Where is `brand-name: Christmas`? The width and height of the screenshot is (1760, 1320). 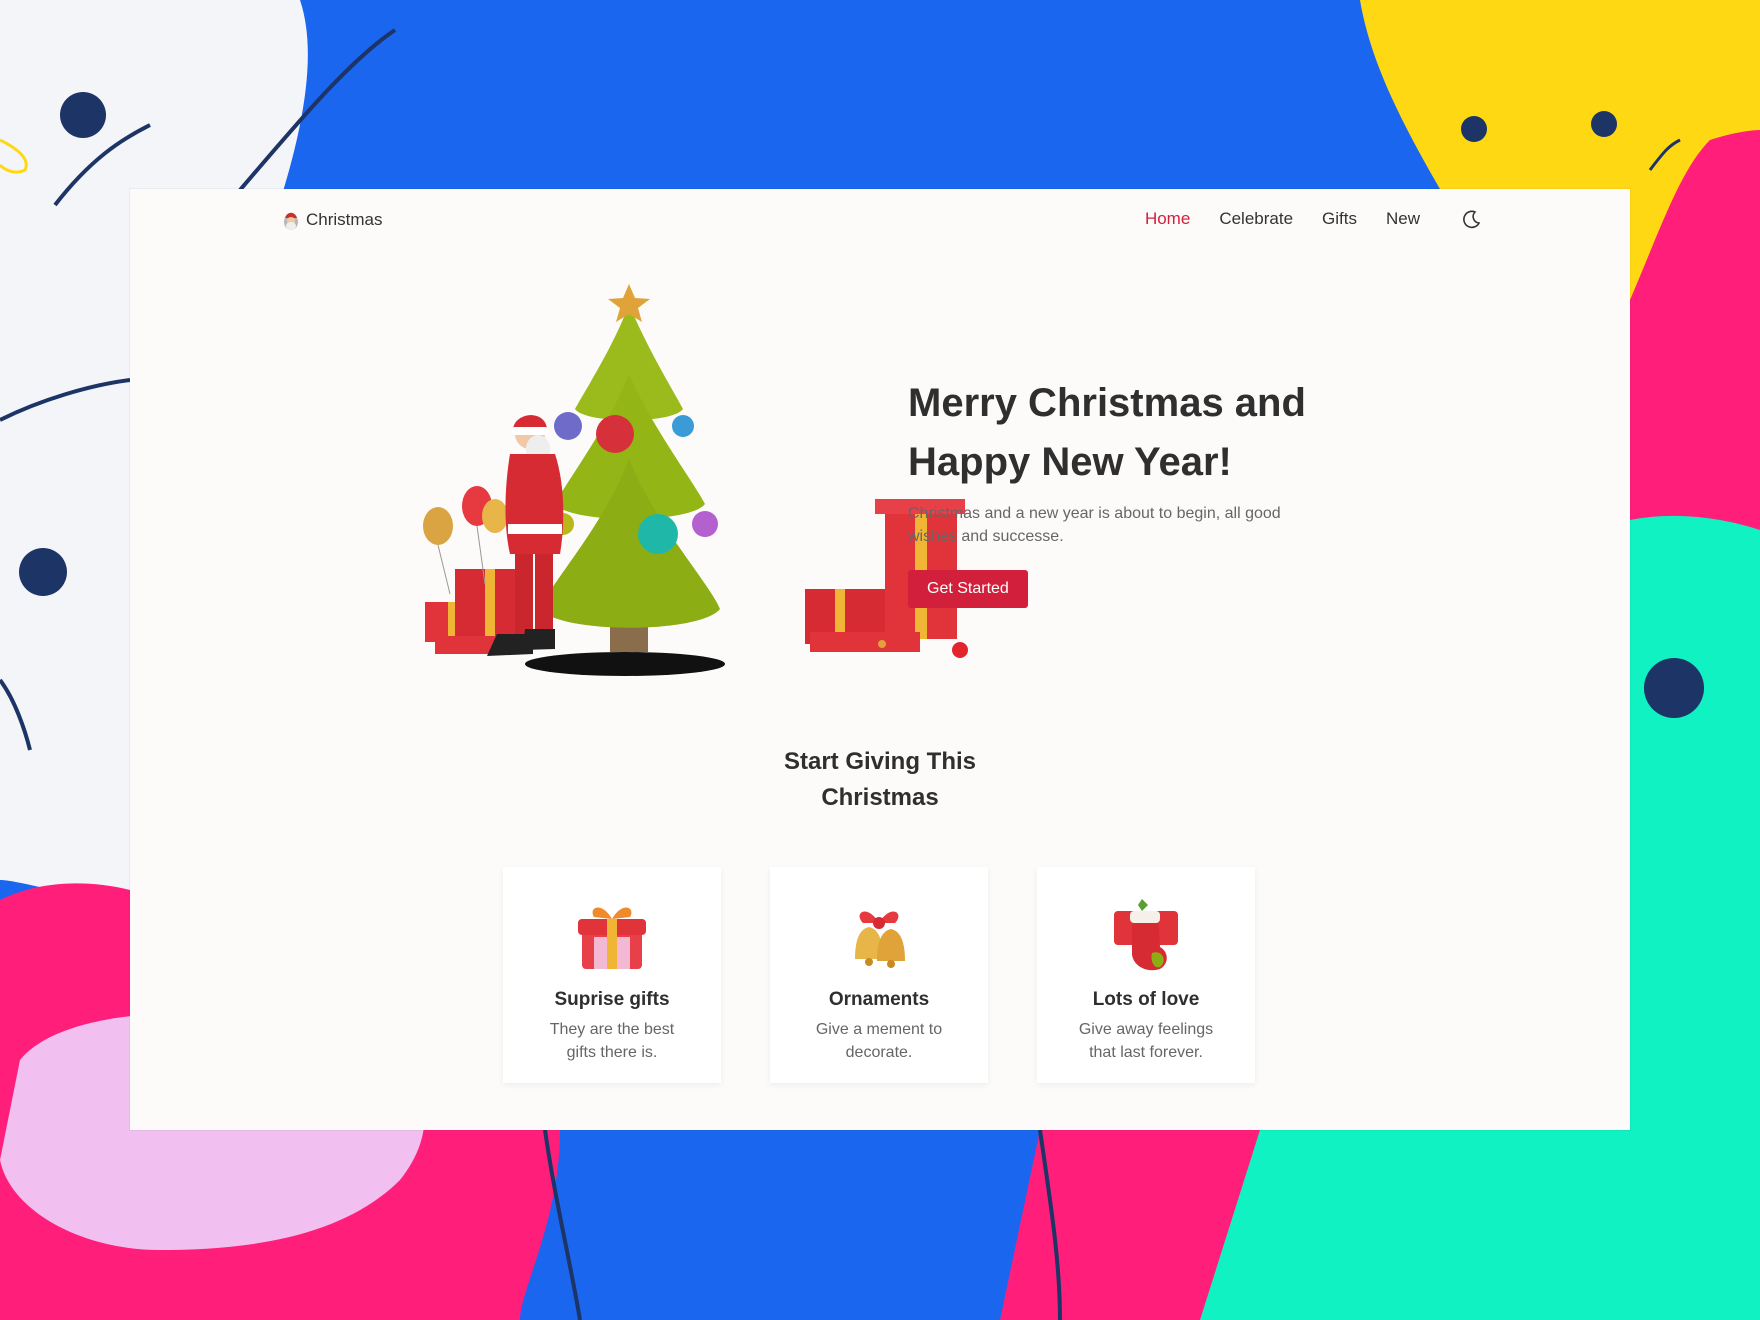 brand-name: Christmas is located at coordinates (344, 219).